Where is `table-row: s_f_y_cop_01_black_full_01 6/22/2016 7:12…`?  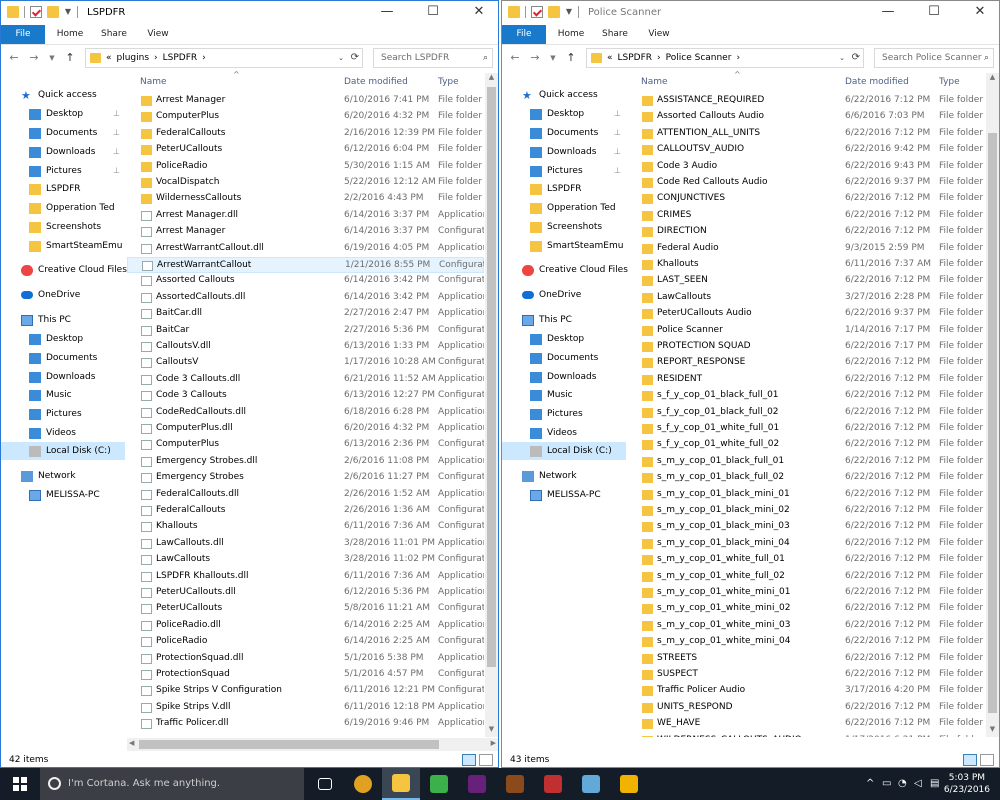
table-row: s_f_y_cop_01_black_full_01 6/22/2016 7:12… is located at coordinates (806, 396).